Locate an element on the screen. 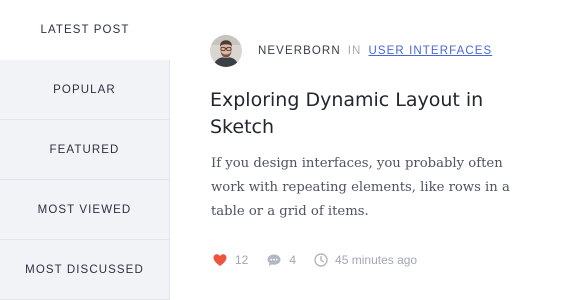 The width and height of the screenshot is (570, 300). post-time: 45 minutes ago is located at coordinates (365, 260).